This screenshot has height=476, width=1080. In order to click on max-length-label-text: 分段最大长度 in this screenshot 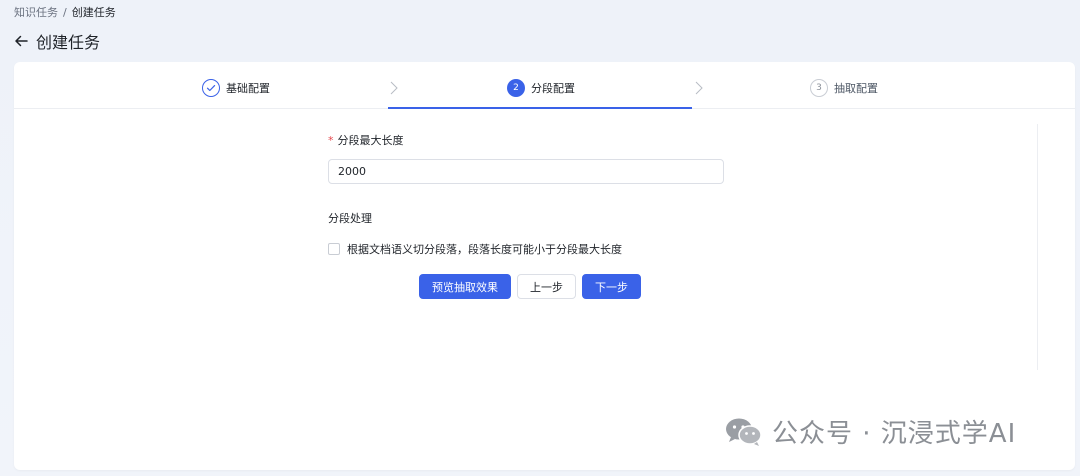, I will do `click(370, 140)`.